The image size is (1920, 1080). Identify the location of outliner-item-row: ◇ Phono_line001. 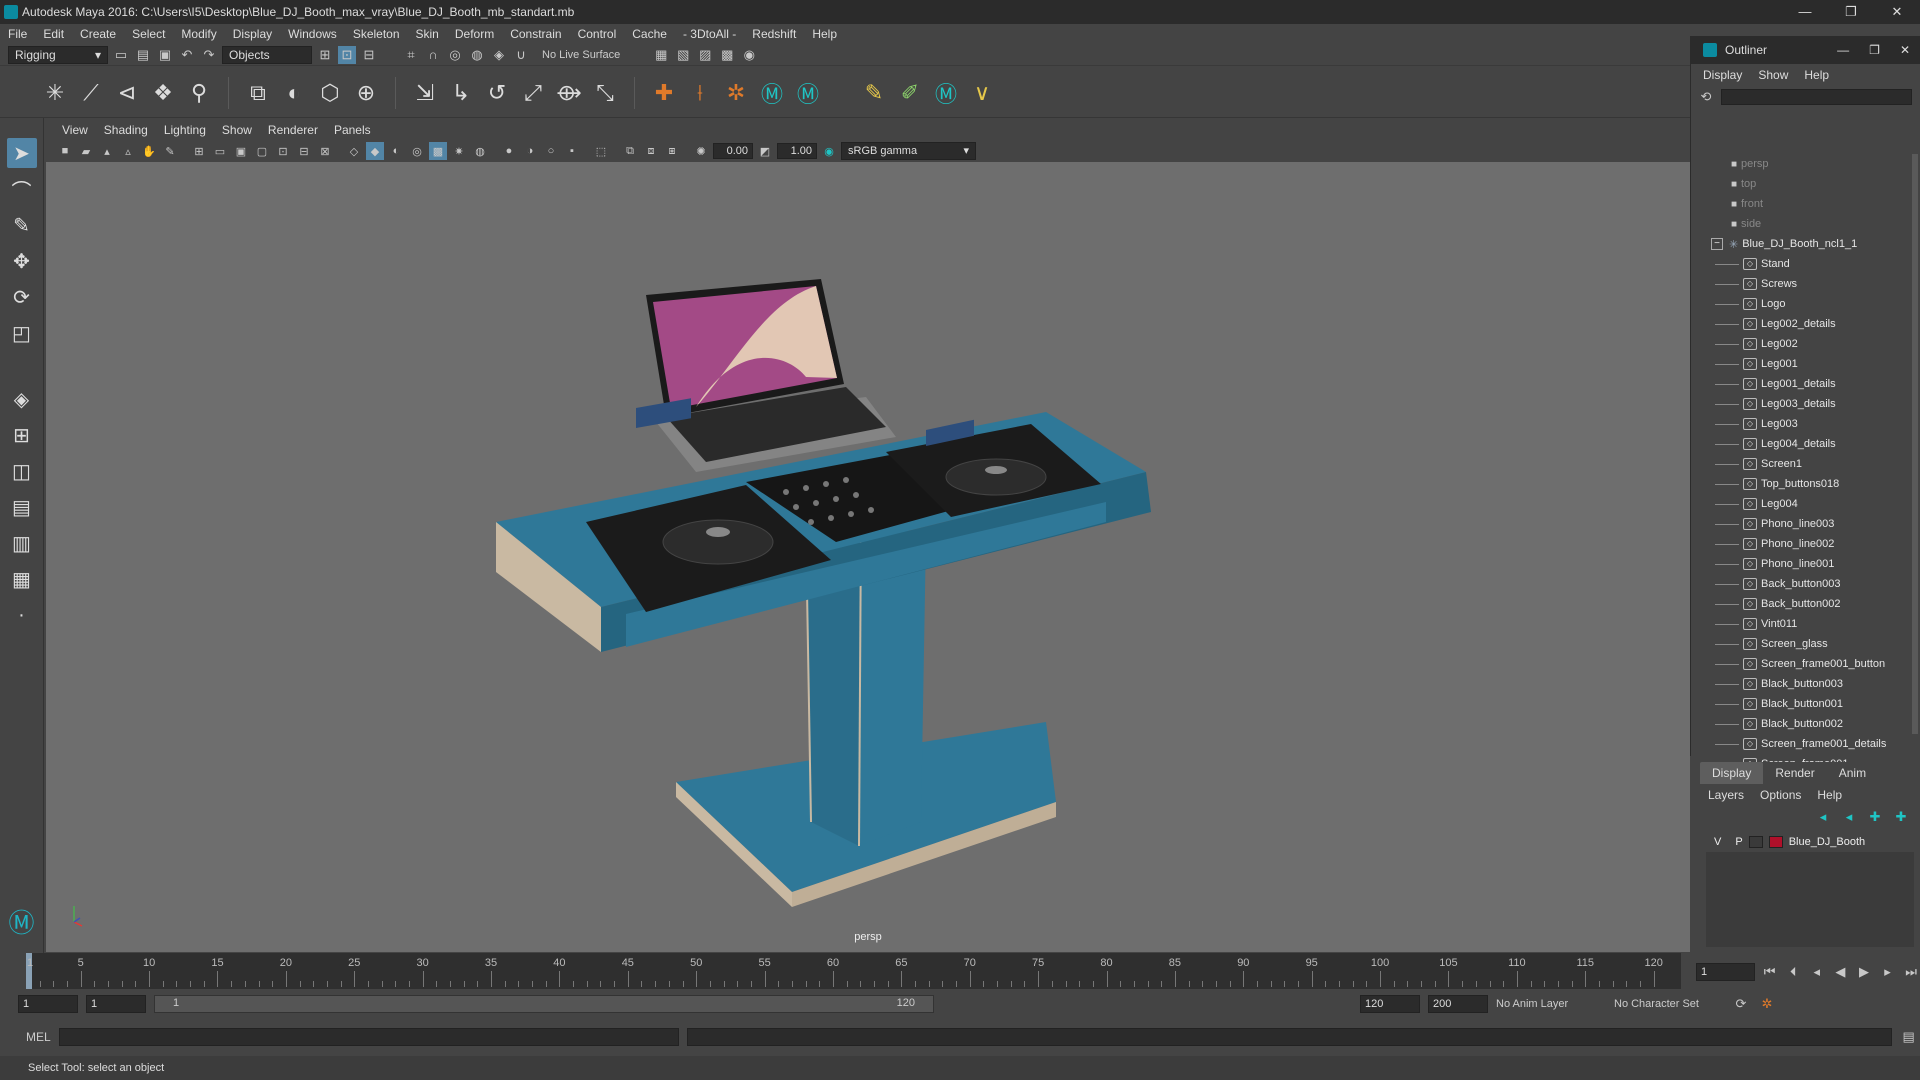
(1801, 564).